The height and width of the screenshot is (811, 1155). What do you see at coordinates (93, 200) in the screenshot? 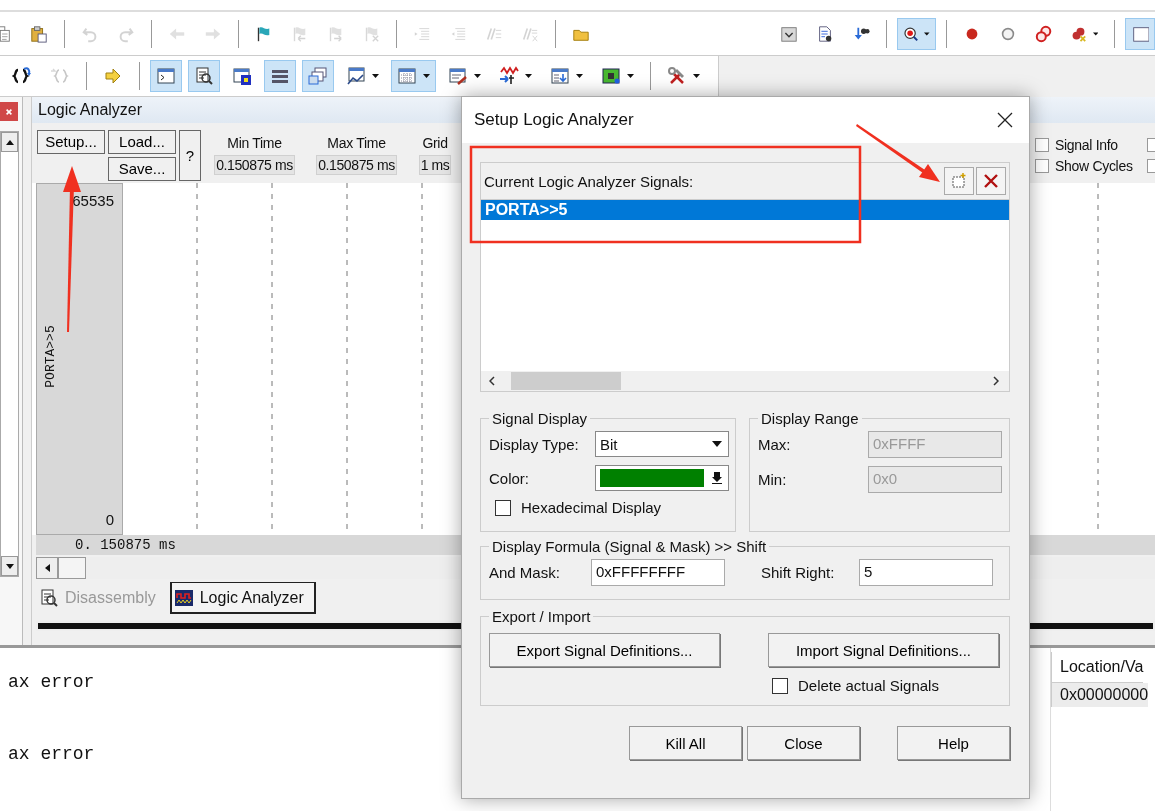
I see `axis-max-label: 65535` at bounding box center [93, 200].